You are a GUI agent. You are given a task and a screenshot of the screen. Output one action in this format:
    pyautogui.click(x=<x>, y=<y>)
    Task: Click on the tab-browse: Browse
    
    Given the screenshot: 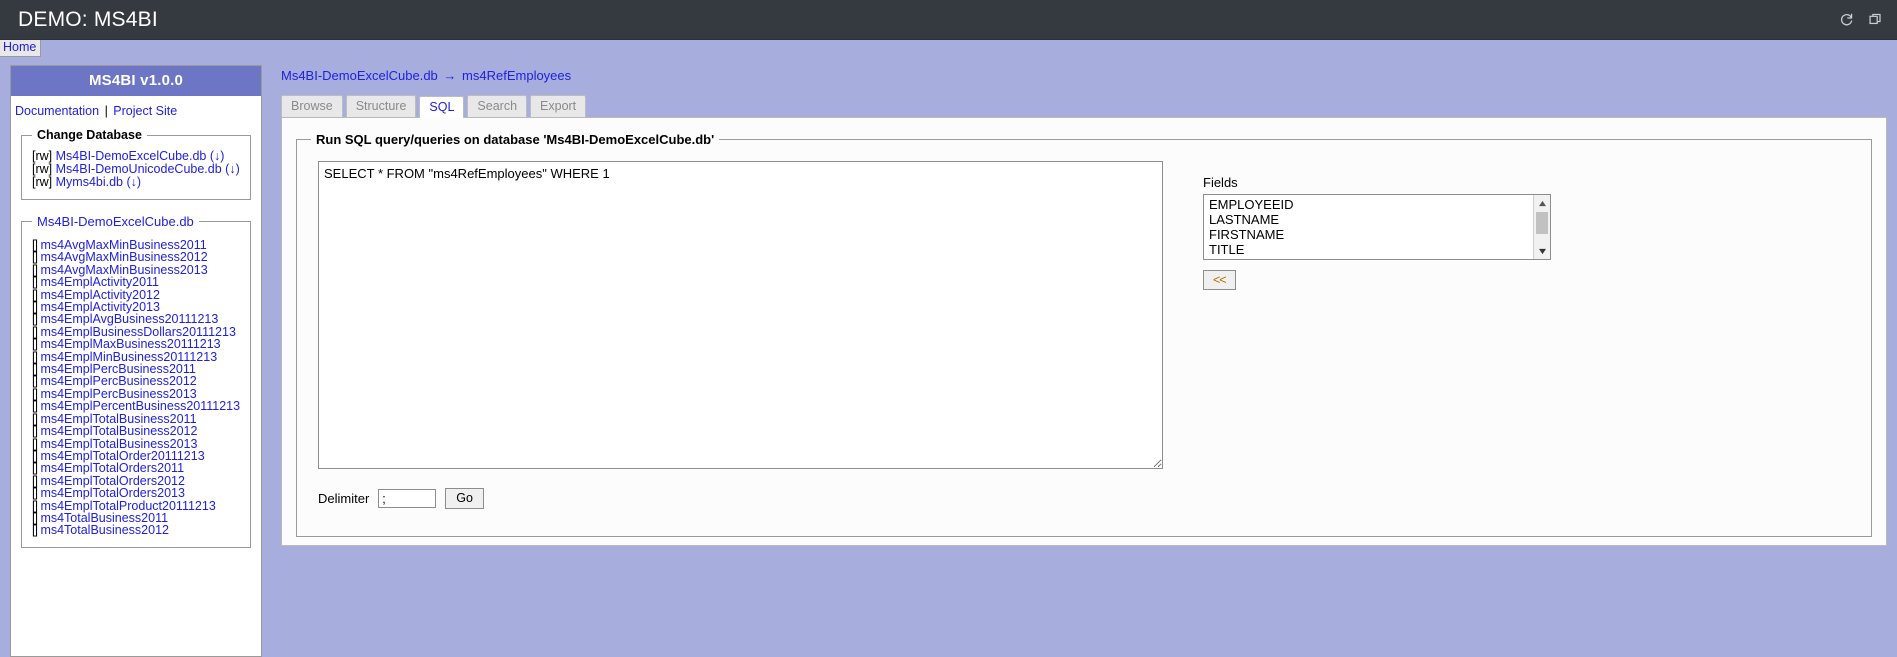 What is the action you would take?
    pyautogui.click(x=312, y=106)
    